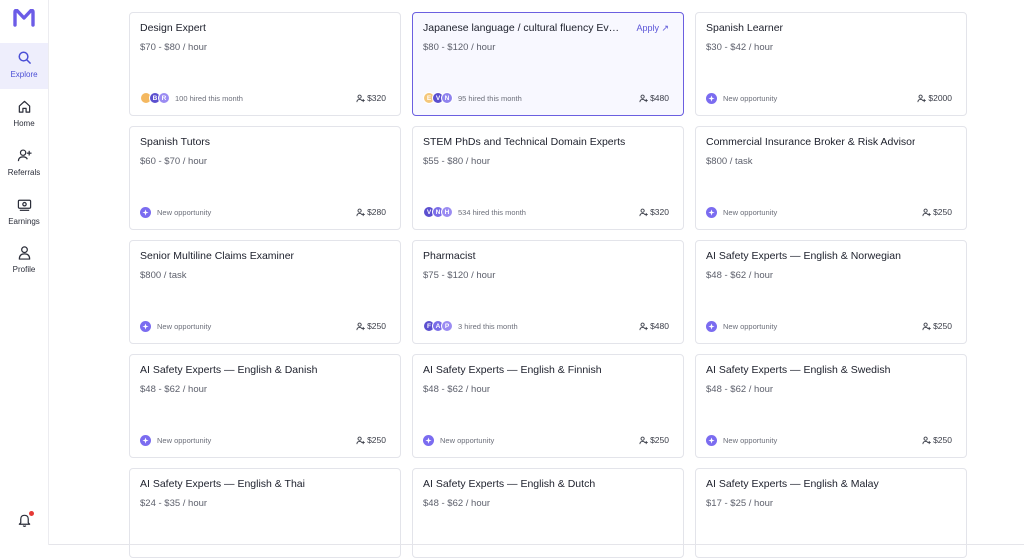 This screenshot has width=1024, height=558. What do you see at coordinates (739, 47) in the screenshot?
I see `card-rate: $30 - $42 / hour` at bounding box center [739, 47].